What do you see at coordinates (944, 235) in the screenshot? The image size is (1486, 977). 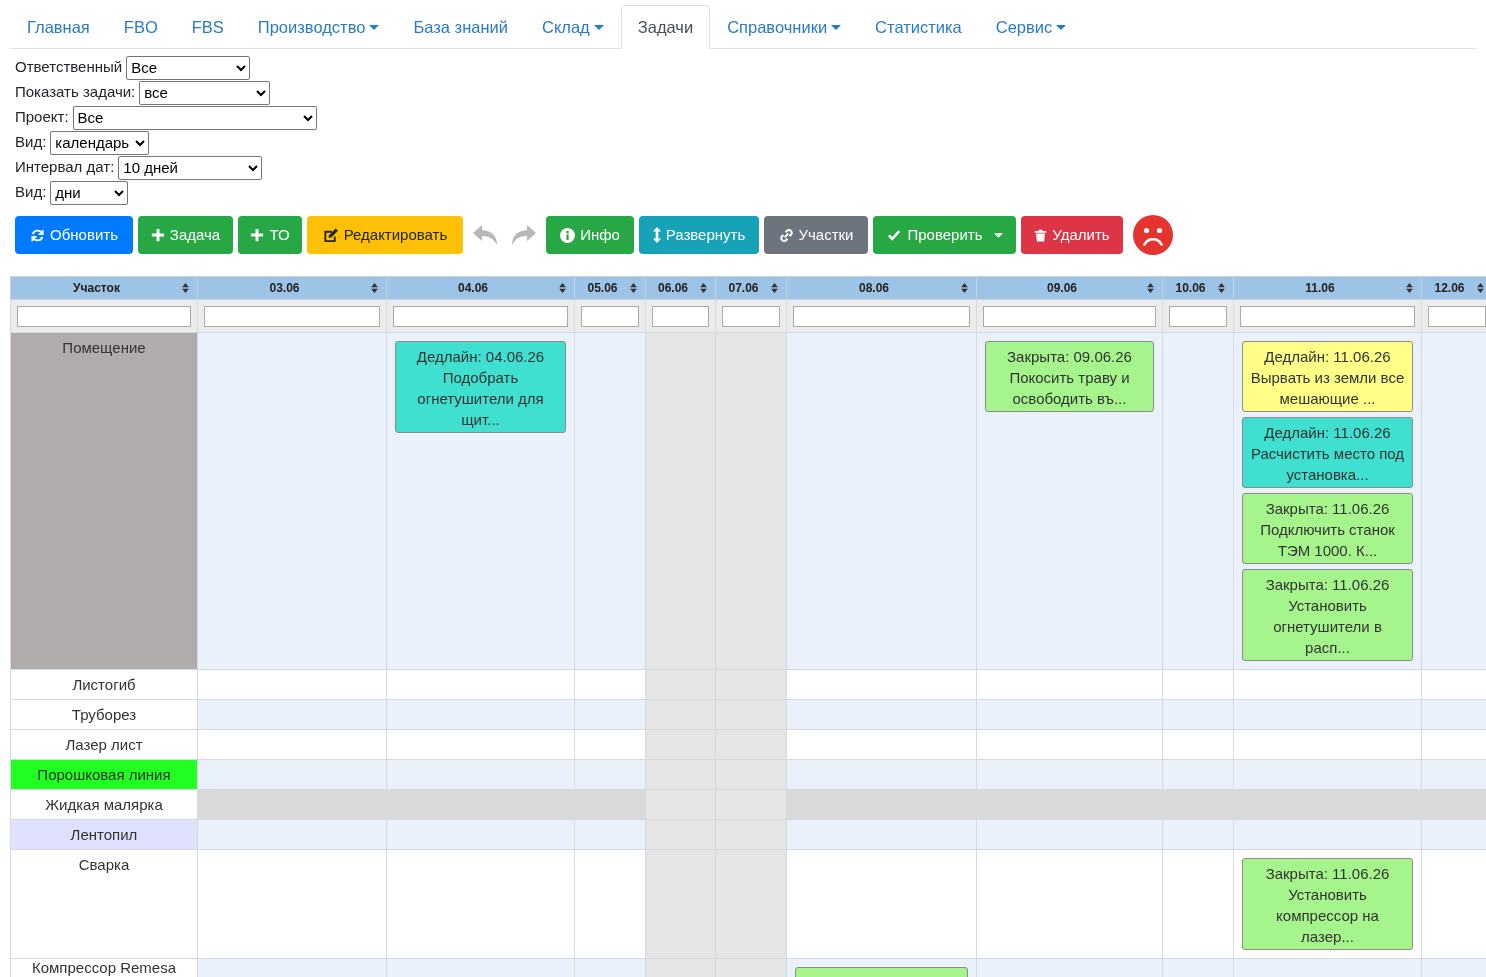 I see `toolbar-button: Проверить` at bounding box center [944, 235].